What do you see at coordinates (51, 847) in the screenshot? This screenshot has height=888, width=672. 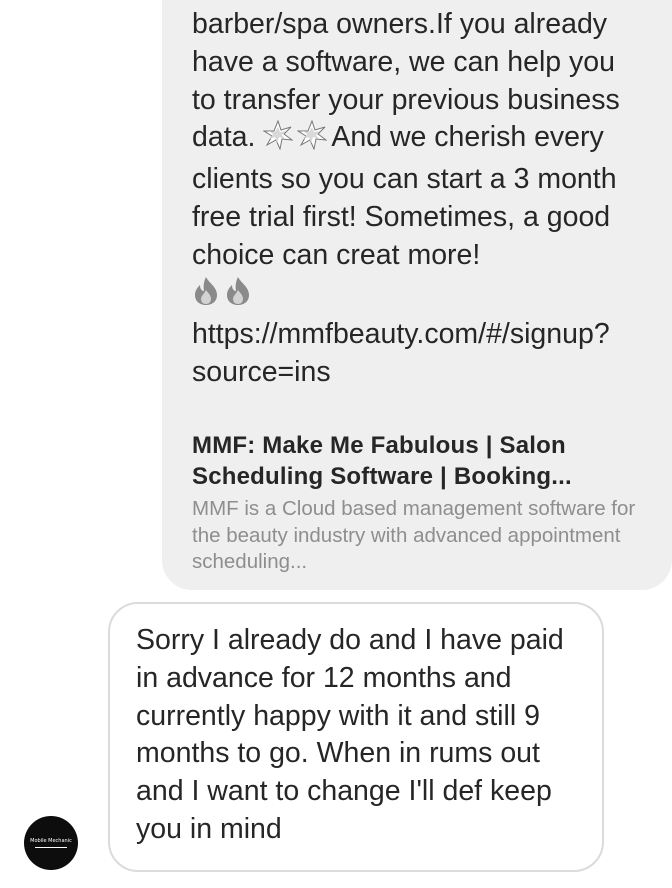 I see `avatar-logo-underline` at bounding box center [51, 847].